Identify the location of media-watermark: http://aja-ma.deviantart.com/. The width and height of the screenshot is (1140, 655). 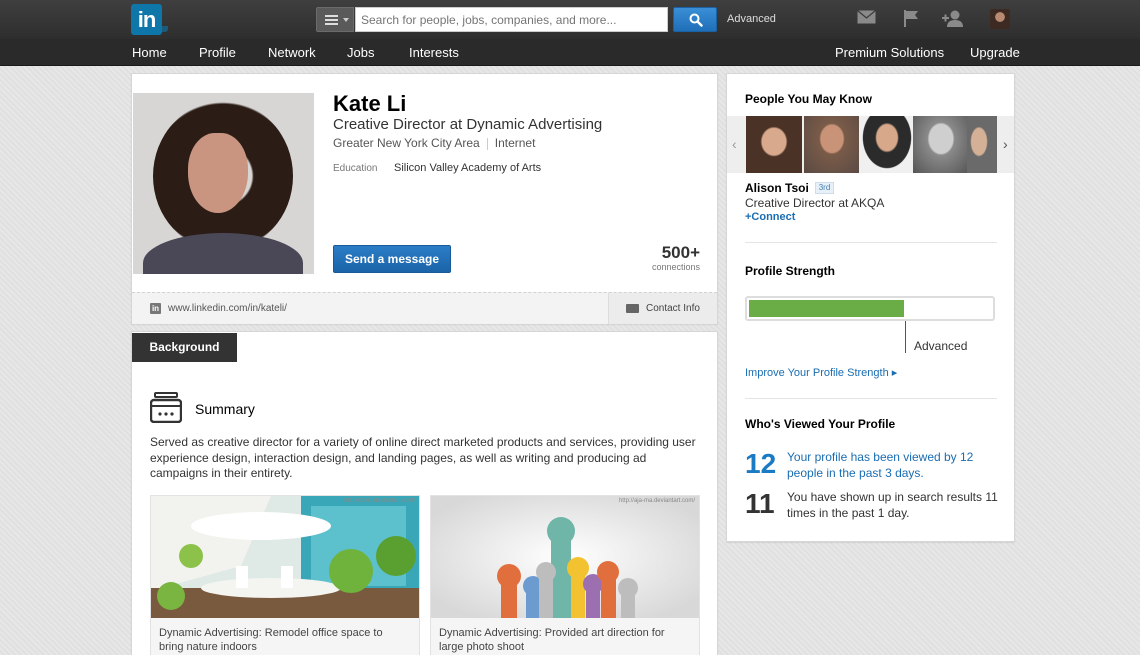
(656, 501).